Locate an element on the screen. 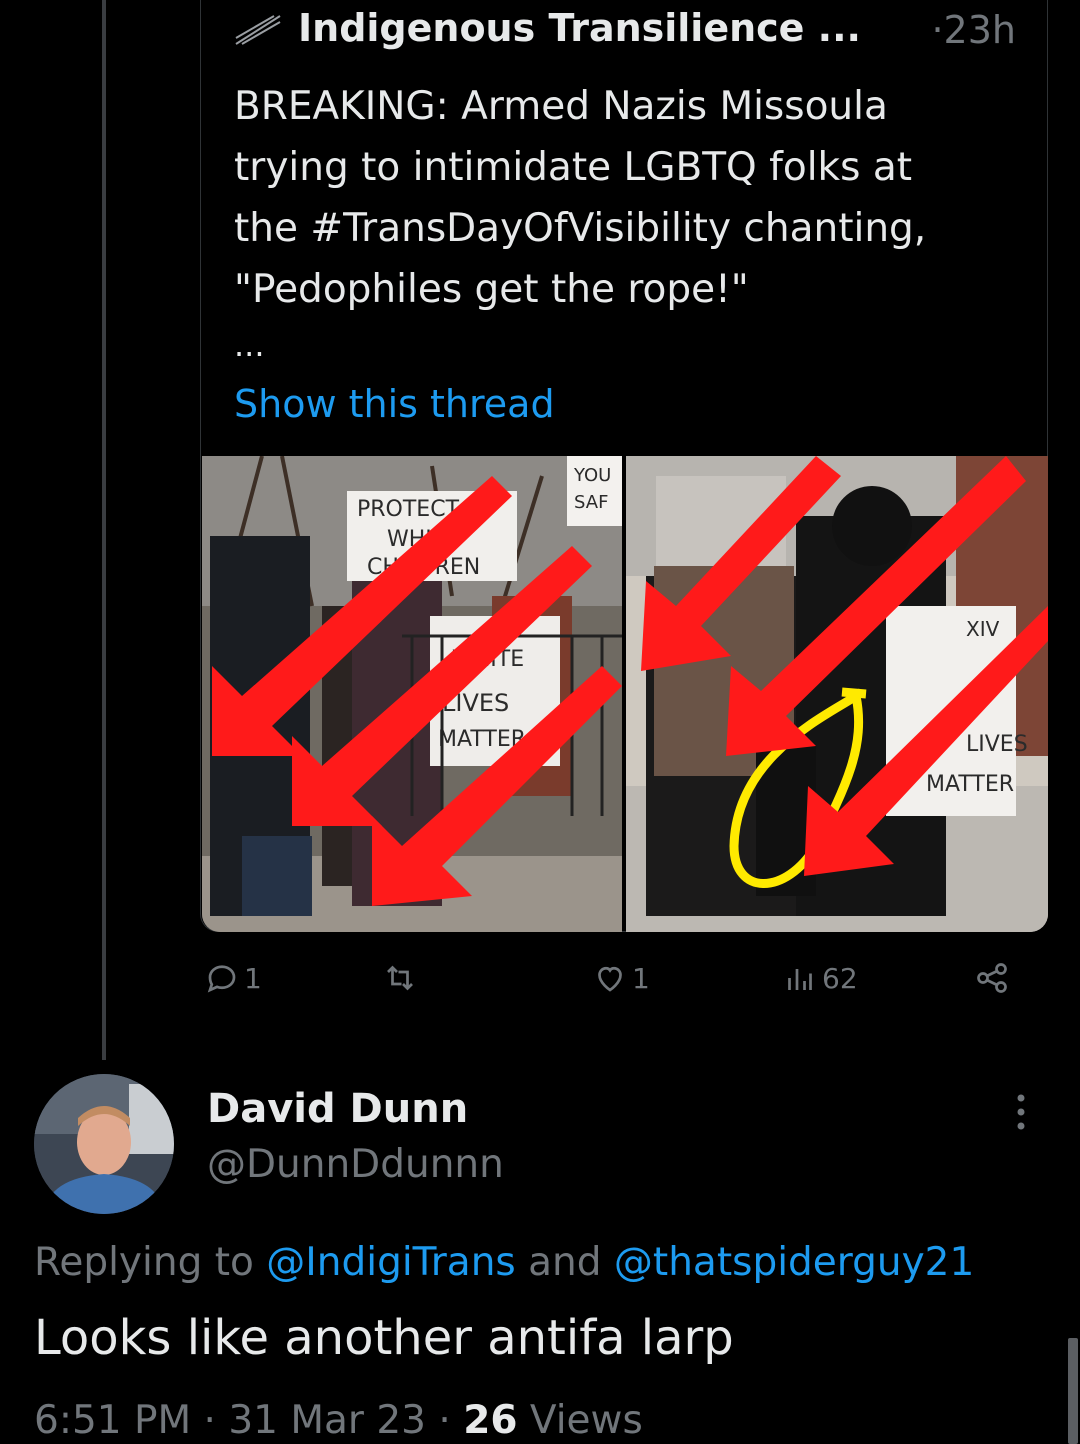 This screenshot has height=1444, width=1080. share-icon is located at coordinates (992, 978).